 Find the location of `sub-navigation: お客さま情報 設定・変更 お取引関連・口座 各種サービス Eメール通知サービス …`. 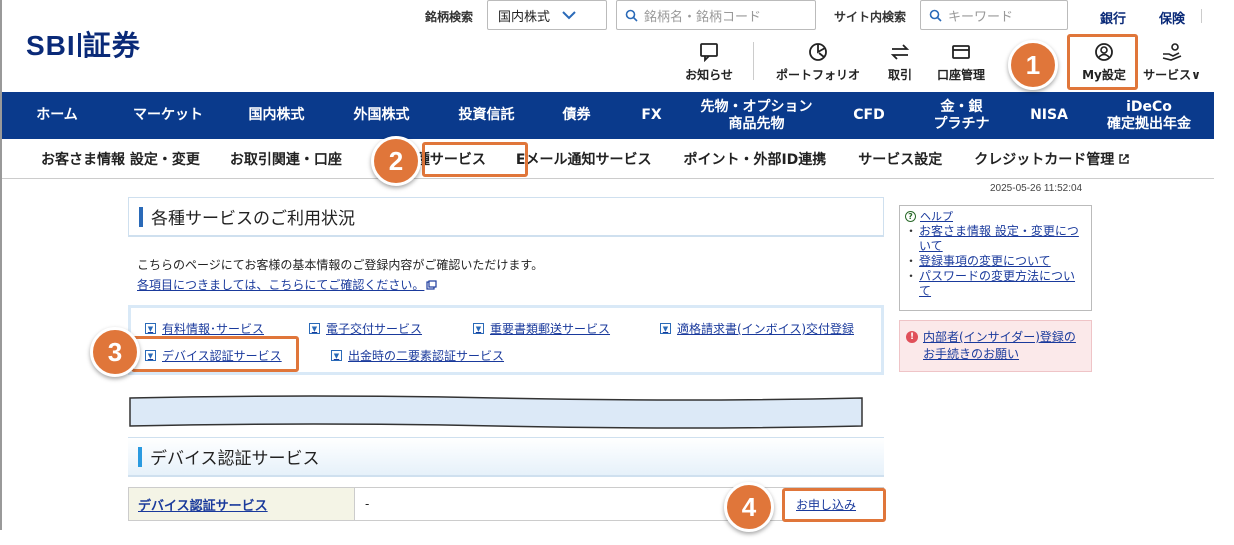

sub-navigation: お客さま情報 設定・変更 お取引関連・口座 各種サービス Eメール通知サービス … is located at coordinates (608, 159).